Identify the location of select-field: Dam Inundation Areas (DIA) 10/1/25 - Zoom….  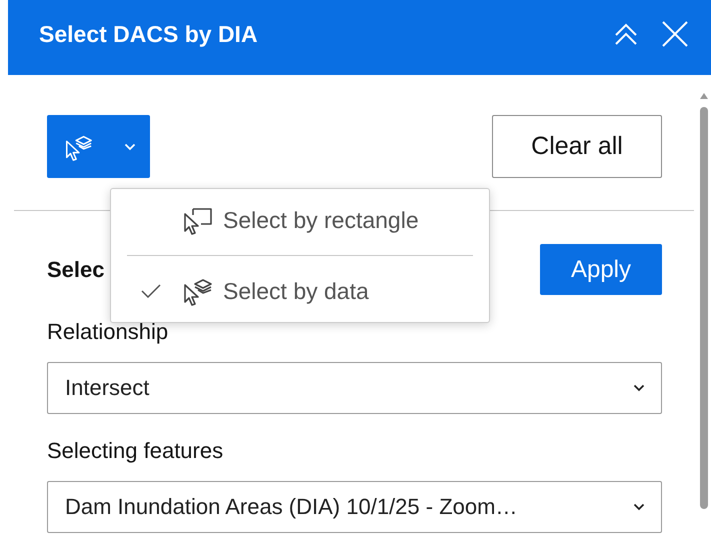
(354, 507).